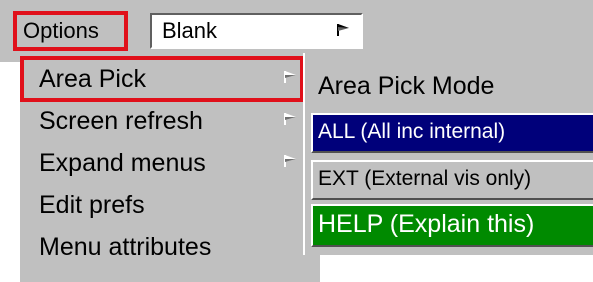 This screenshot has height=282, width=593. Describe the element at coordinates (92, 79) in the screenshot. I see `menu-item-label: Area Pick` at that location.